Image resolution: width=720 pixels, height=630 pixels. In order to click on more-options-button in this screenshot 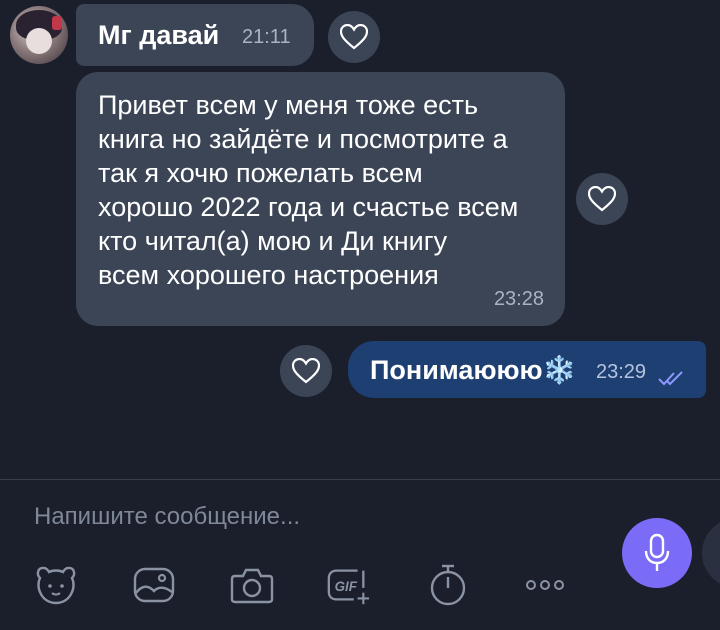, I will do `click(545, 585)`.